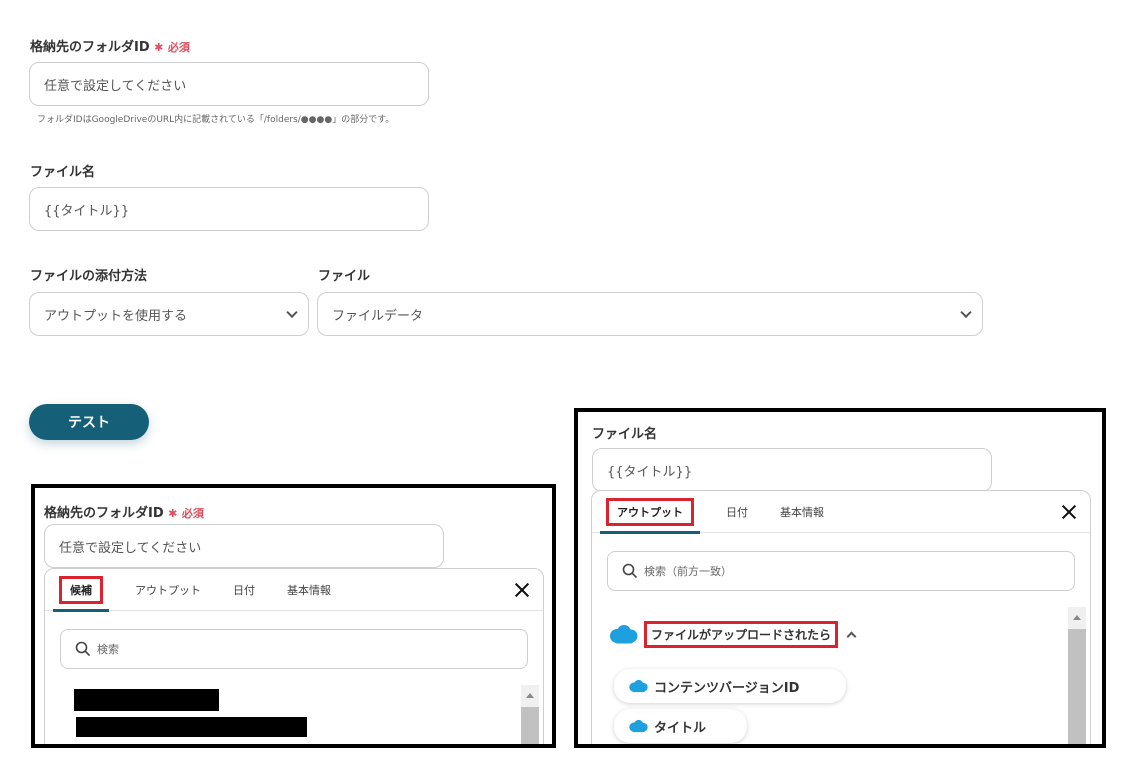 The image size is (1133, 777). What do you see at coordinates (89, 276) in the screenshot?
I see `attach-method-label: ファイルの添付方法` at bounding box center [89, 276].